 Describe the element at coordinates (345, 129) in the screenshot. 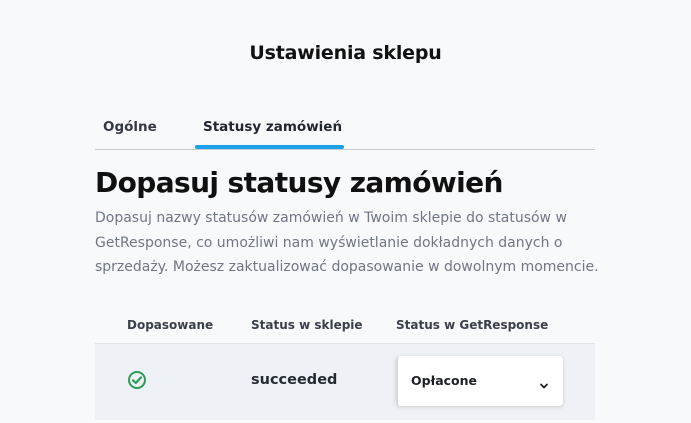

I see `tabs-bar: Ogólne Statusy zamówień` at that location.